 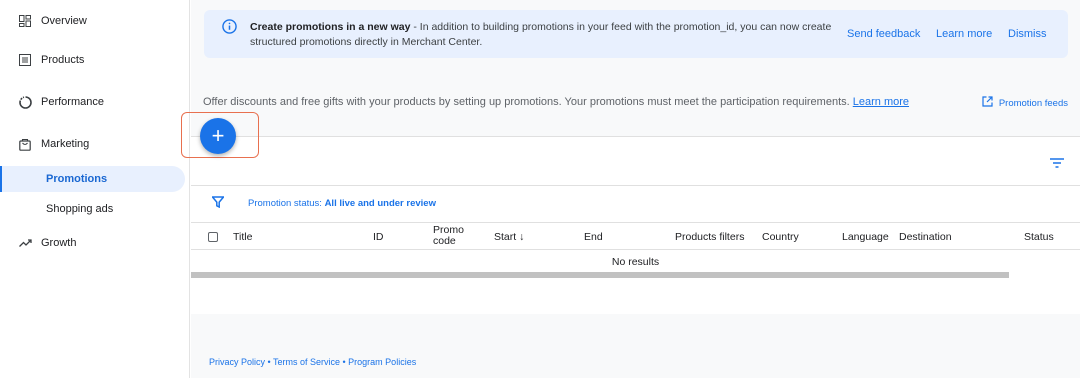 What do you see at coordinates (38, 243) in the screenshot?
I see `nav-growth: Growth` at bounding box center [38, 243].